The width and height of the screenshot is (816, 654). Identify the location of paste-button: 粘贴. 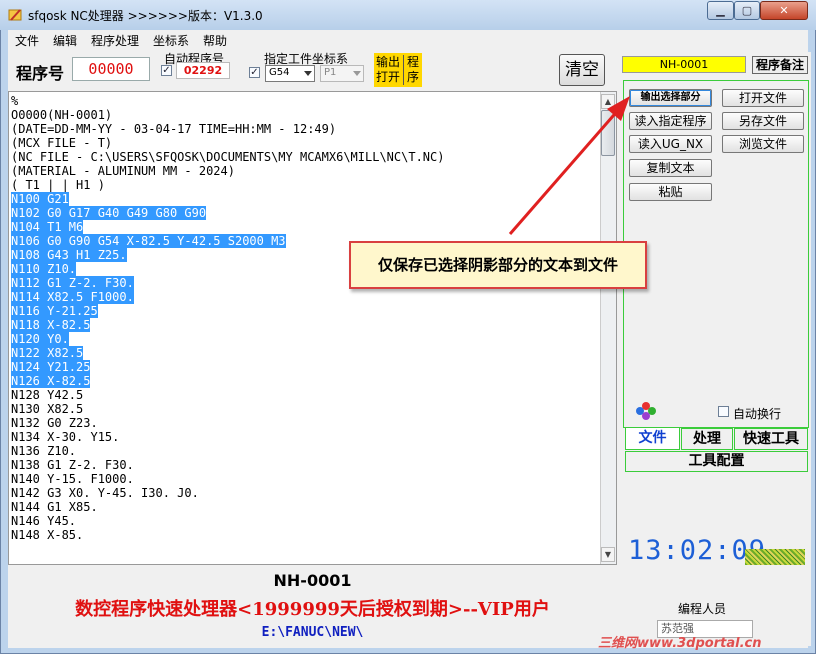
(670, 192).